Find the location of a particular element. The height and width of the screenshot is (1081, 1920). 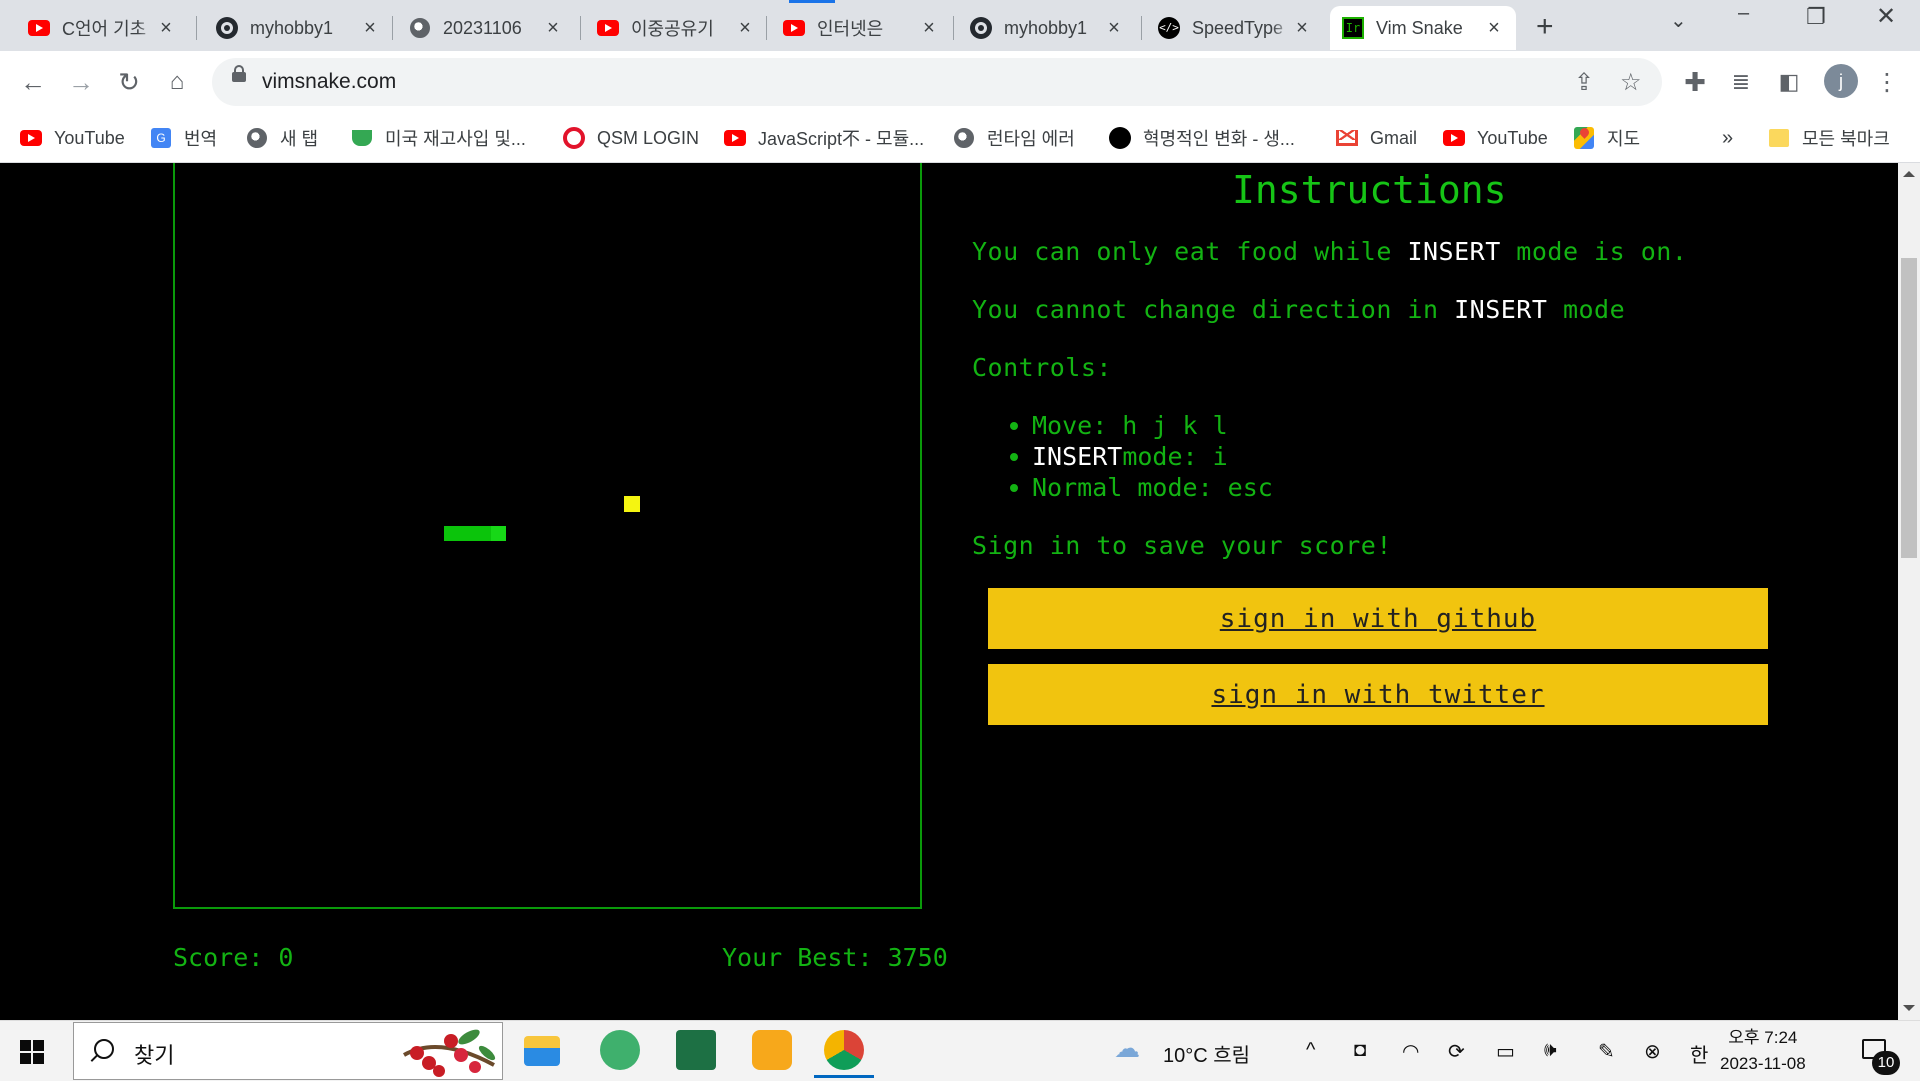

circle-x-icon: ⊗ is located at coordinates (1652, 1051).